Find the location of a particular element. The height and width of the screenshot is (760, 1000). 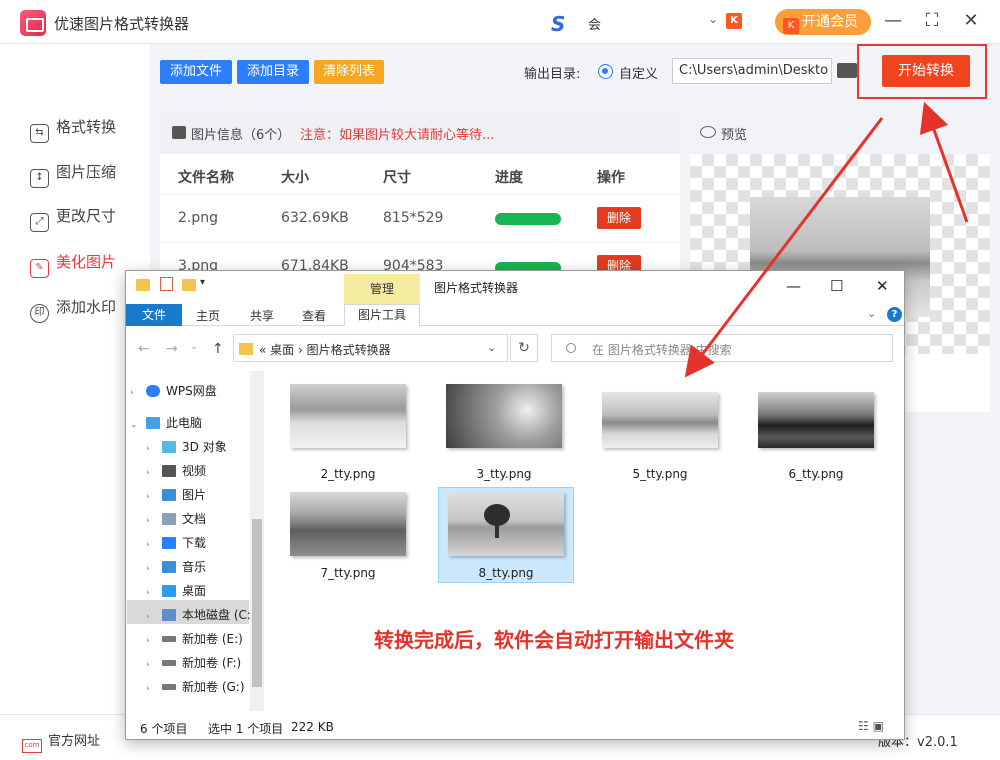

scrollbar-thumb is located at coordinates (257, 603).